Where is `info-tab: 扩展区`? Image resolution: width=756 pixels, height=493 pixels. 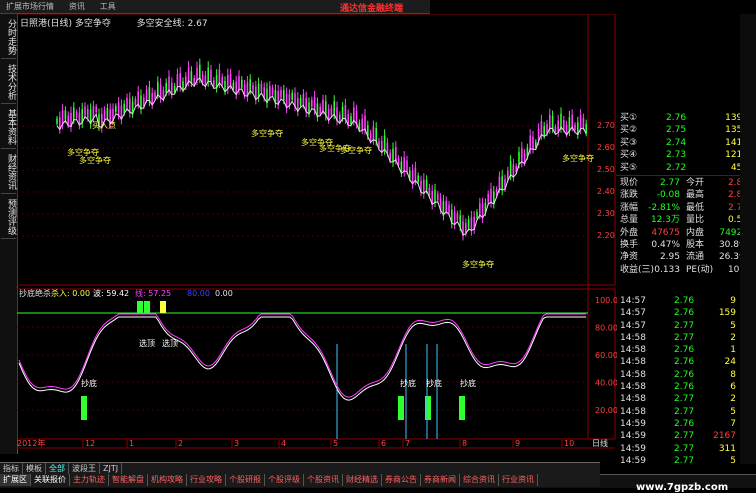
info-tab: 扩展区 is located at coordinates (15, 480).